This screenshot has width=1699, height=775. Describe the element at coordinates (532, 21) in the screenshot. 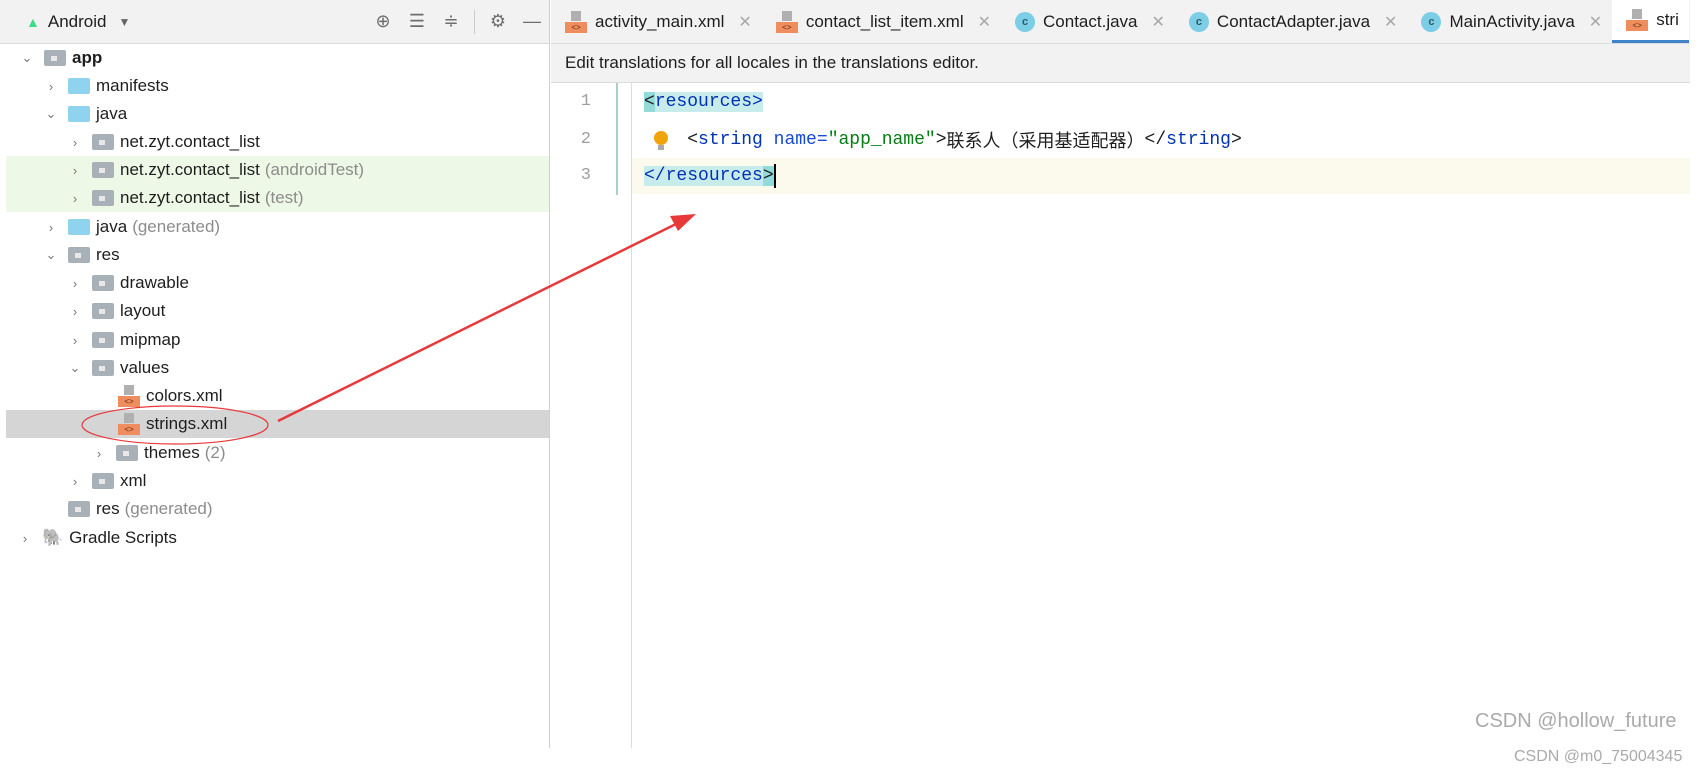

I see `minimize-icon: —` at that location.